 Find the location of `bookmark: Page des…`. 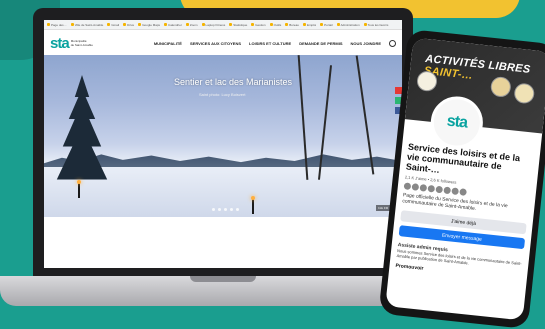

bookmark: Page des… is located at coordinates (57, 25).